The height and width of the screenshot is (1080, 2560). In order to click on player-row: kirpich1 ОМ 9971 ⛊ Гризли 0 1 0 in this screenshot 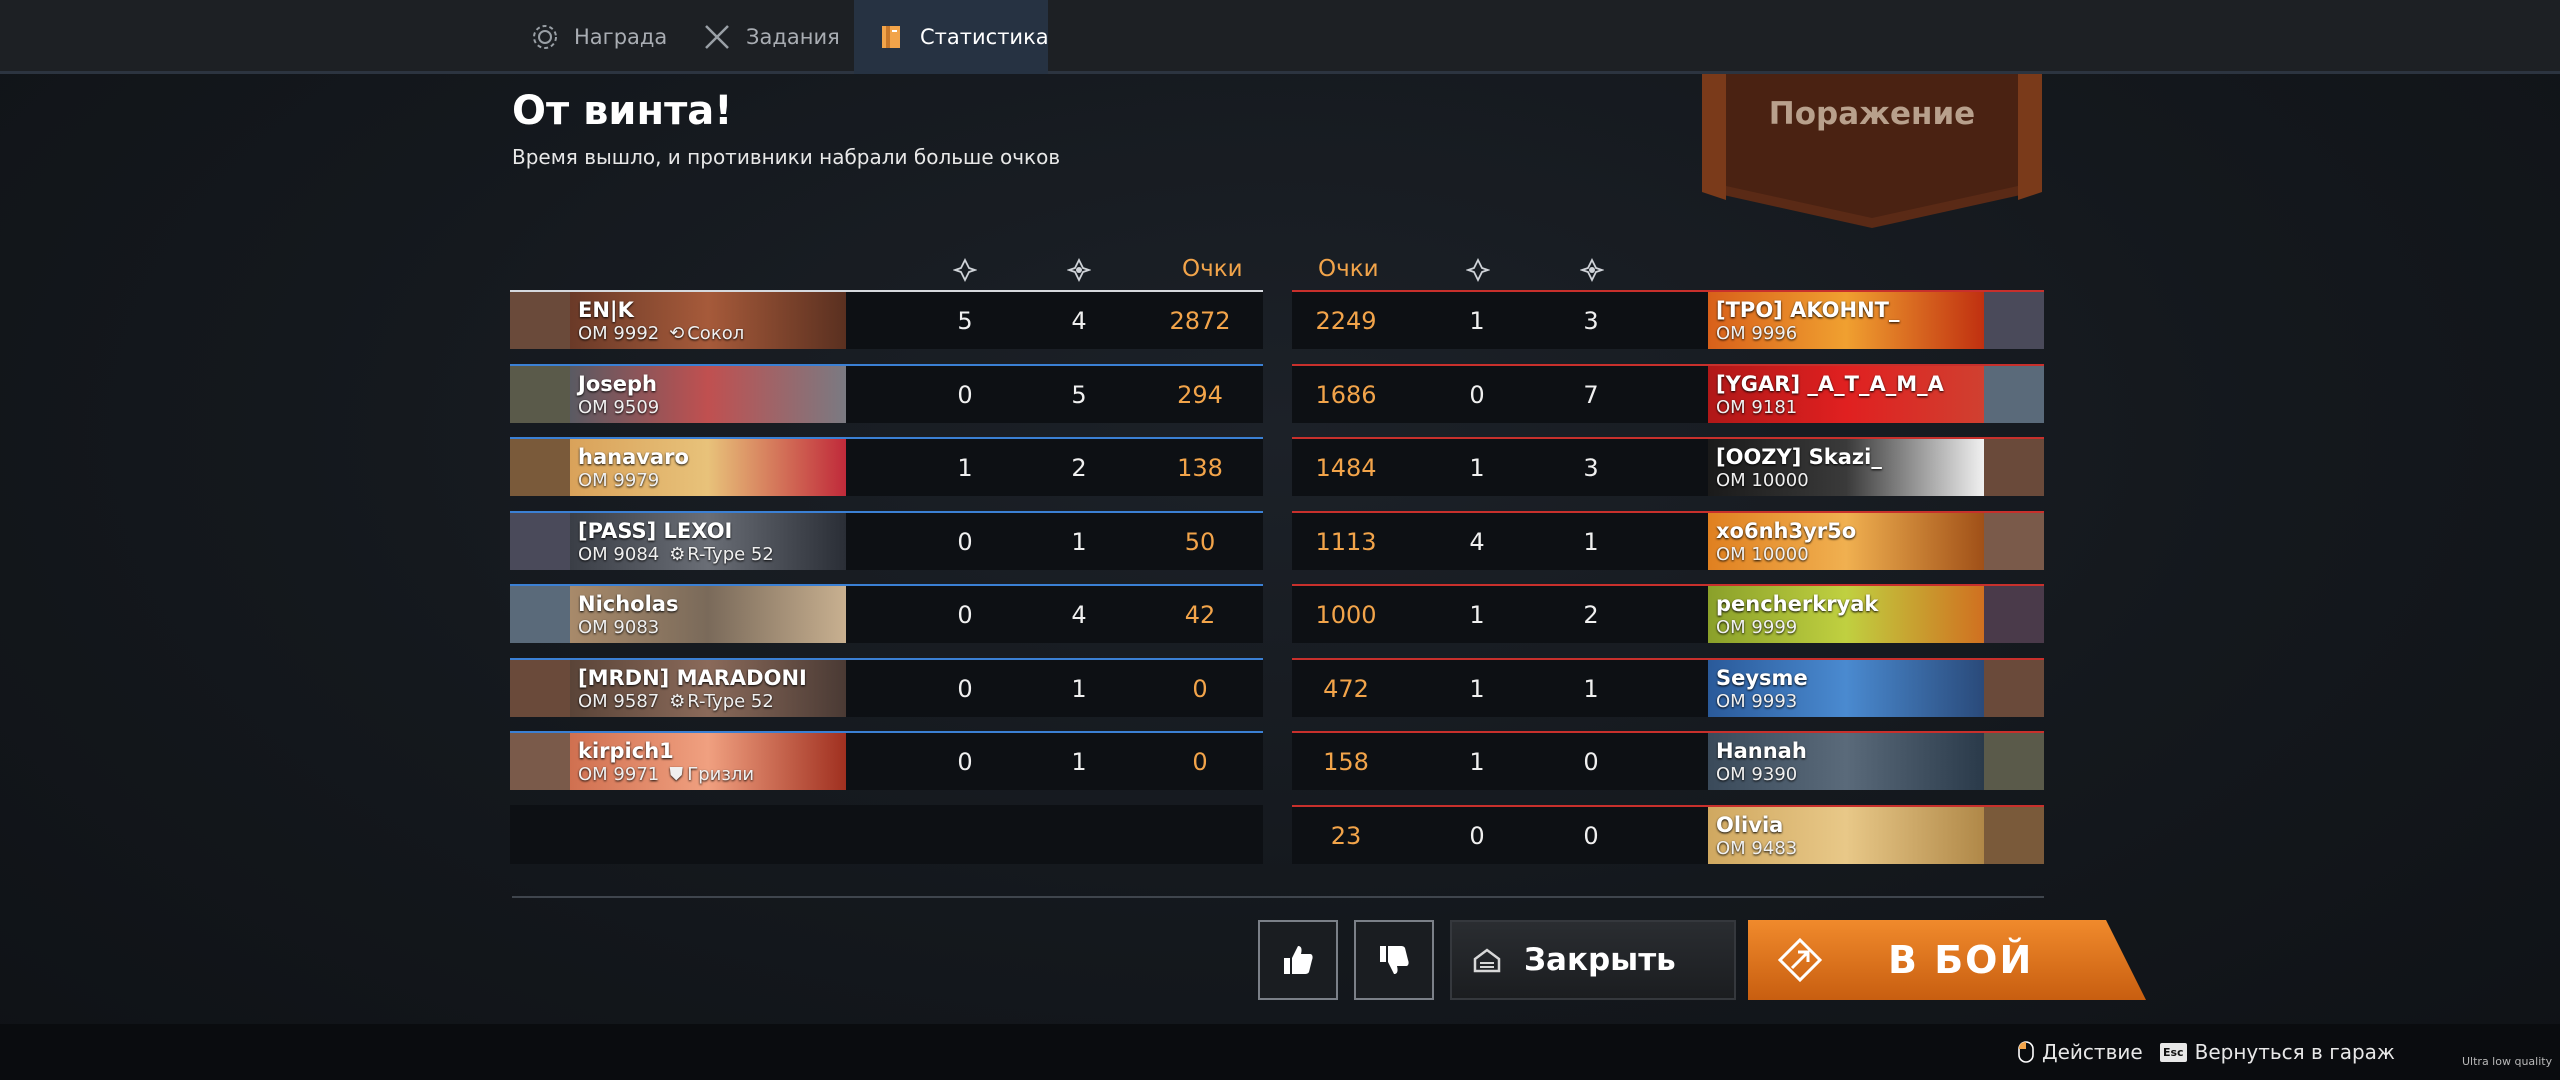, I will do `click(886, 760)`.